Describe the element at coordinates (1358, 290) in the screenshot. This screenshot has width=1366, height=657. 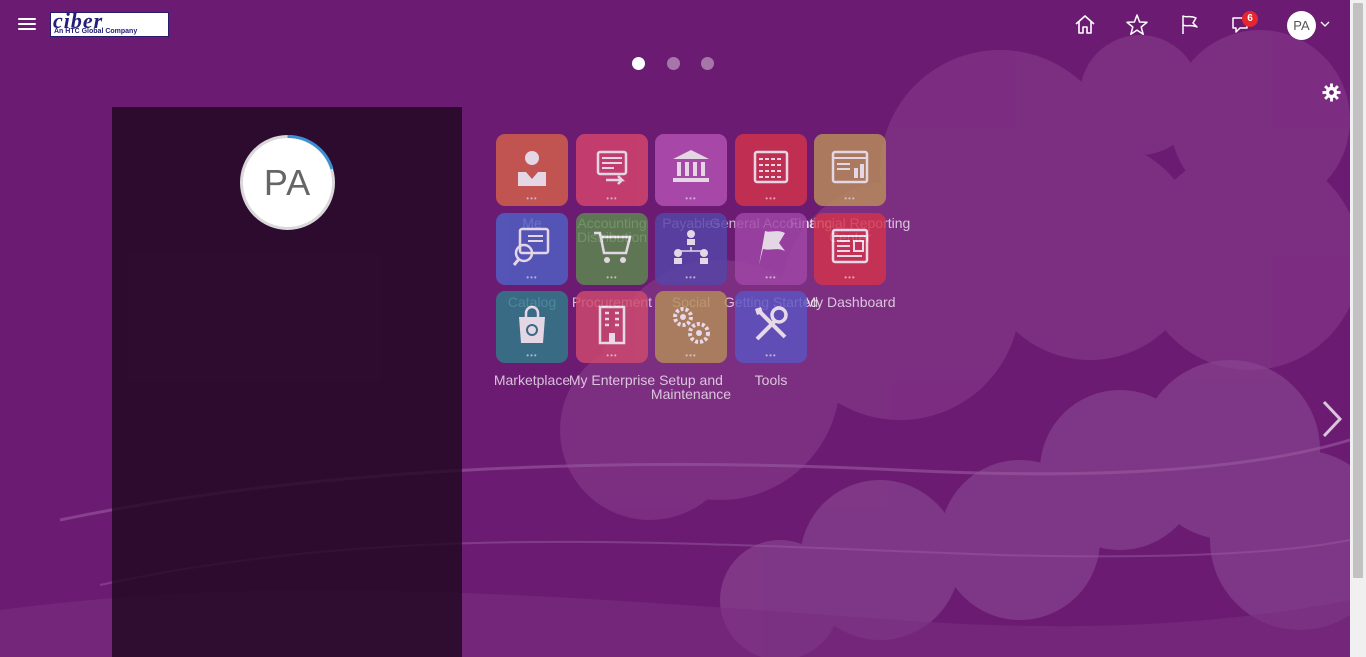
I see `scrollbar-thumb` at that location.